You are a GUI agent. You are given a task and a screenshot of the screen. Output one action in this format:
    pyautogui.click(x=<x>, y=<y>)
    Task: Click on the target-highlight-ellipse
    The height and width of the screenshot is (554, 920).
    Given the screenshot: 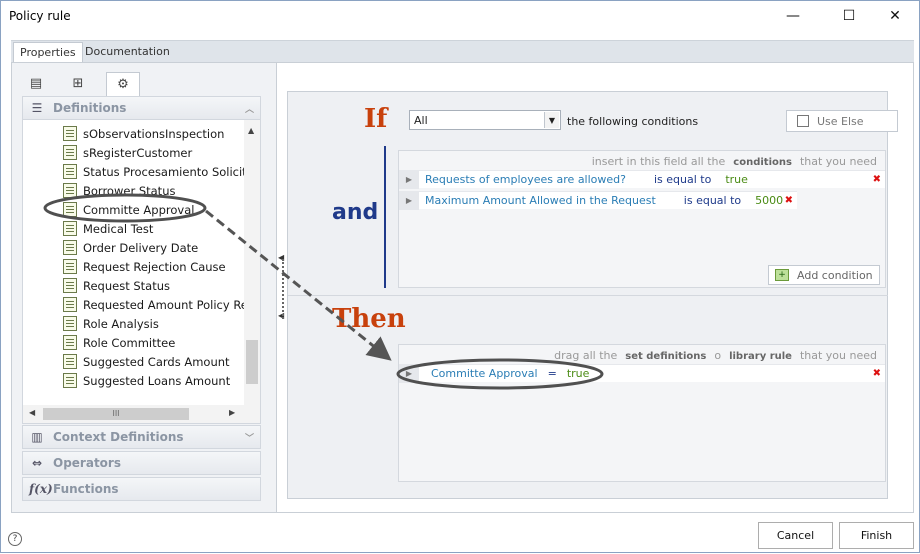 What is the action you would take?
    pyautogui.click(x=500, y=374)
    